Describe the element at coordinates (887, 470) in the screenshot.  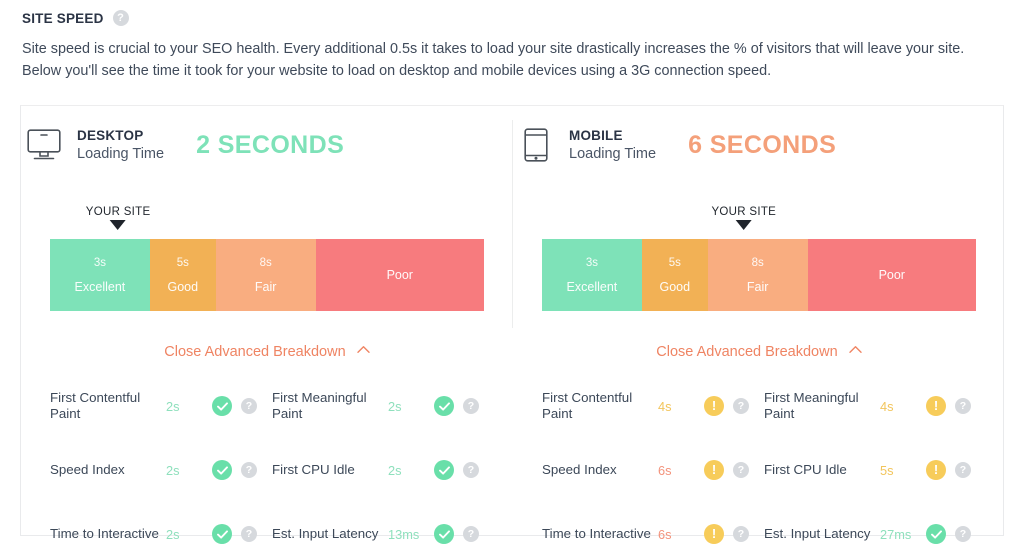
I see `metric-value: 5s` at that location.